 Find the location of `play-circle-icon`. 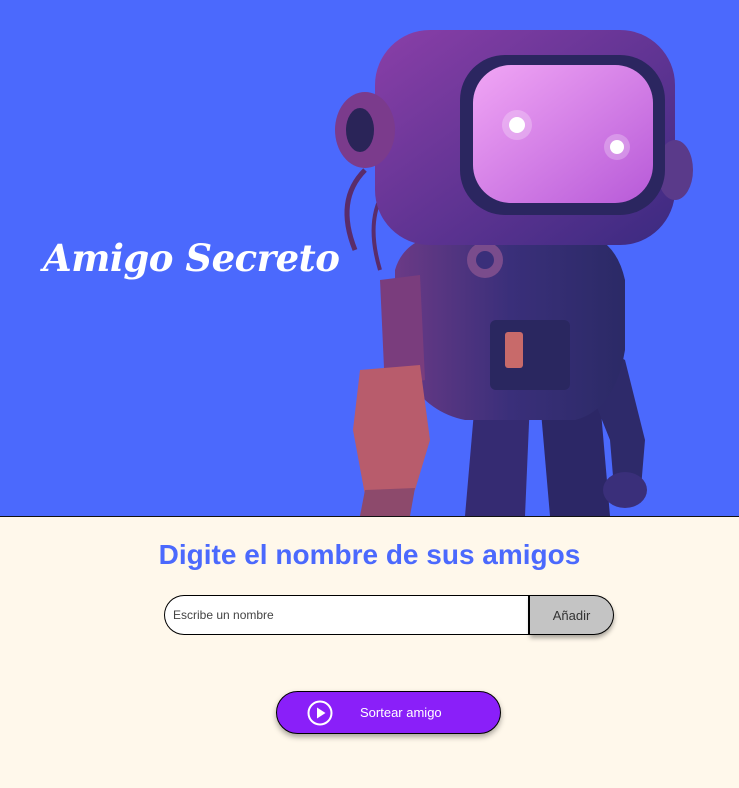

play-circle-icon is located at coordinates (320, 712).